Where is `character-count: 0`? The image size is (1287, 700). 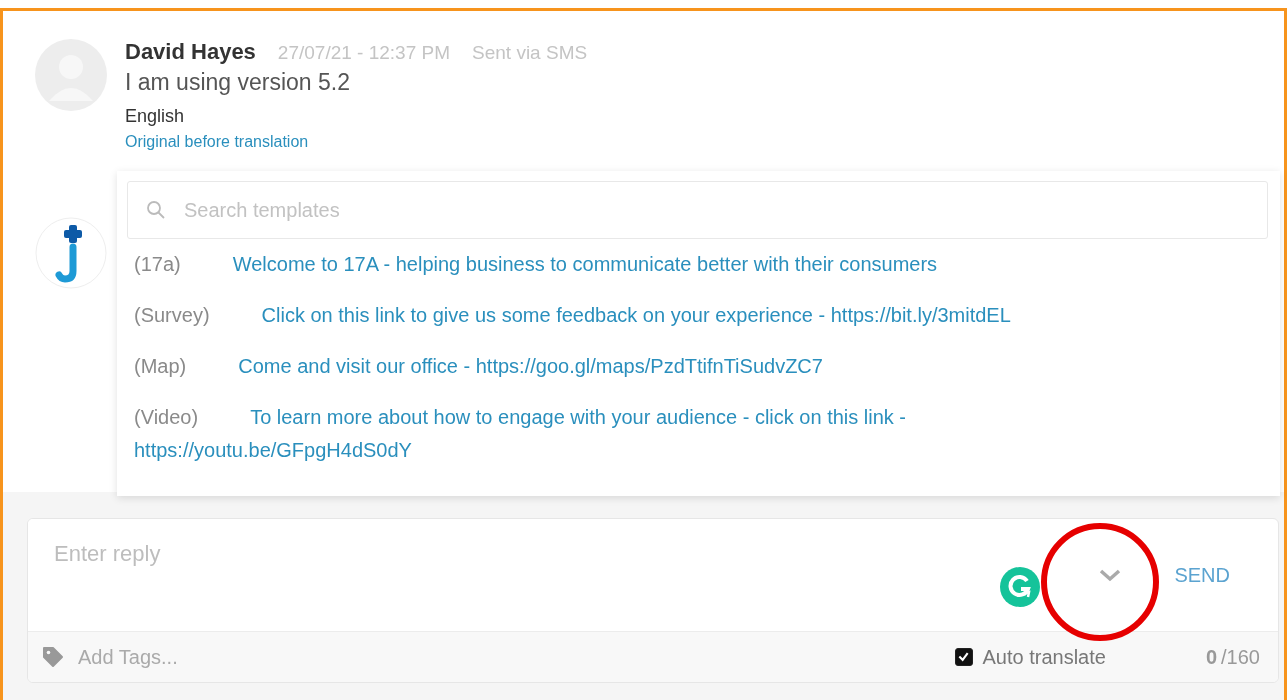 character-count: 0 is located at coordinates (1211, 656).